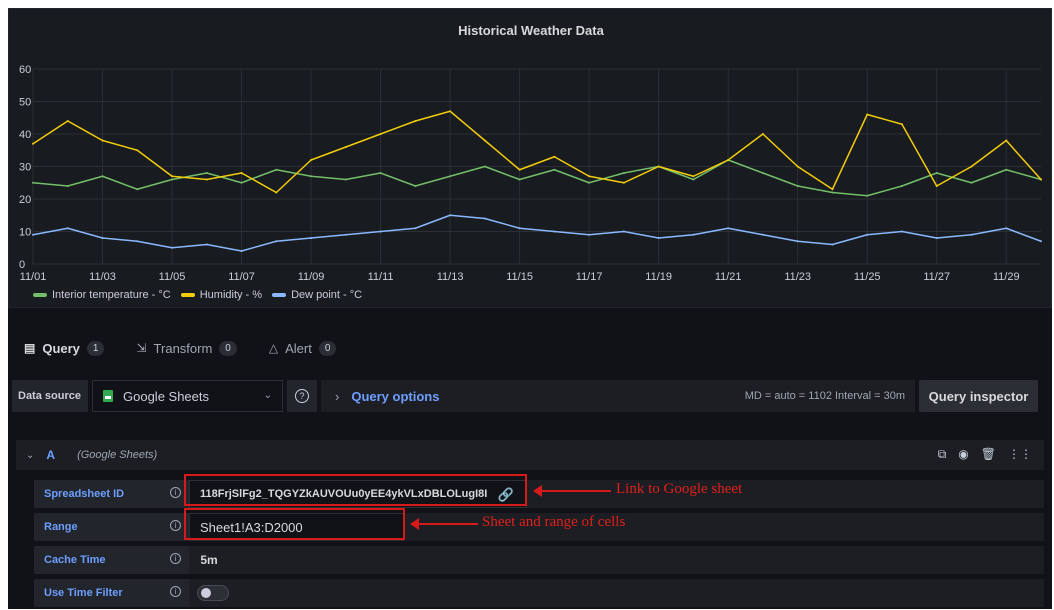 This screenshot has height=610, width=1054. I want to click on duplicate-icon: ⧉, so click(942, 454).